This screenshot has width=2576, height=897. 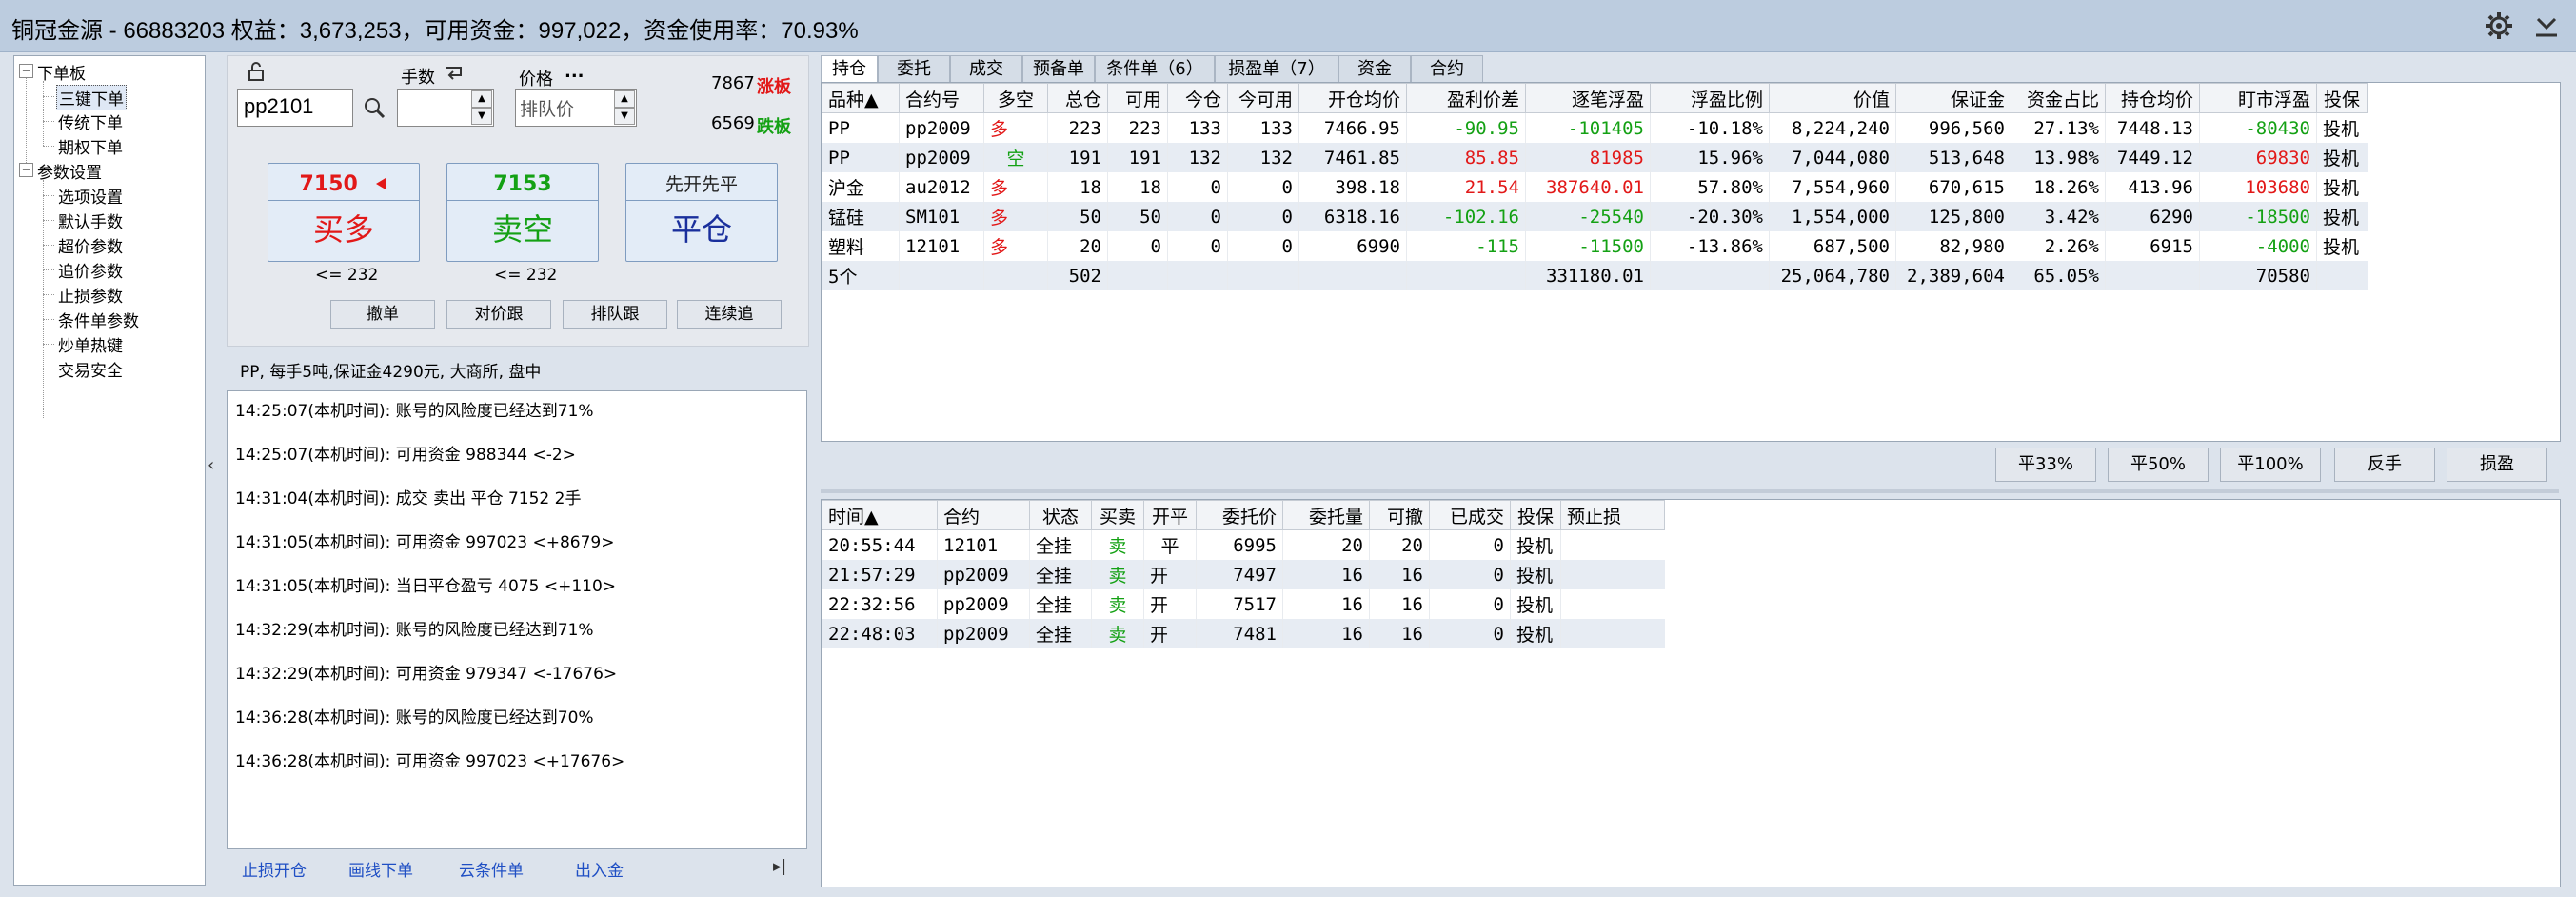 I want to click on cell: 投机, so click(x=1536, y=574).